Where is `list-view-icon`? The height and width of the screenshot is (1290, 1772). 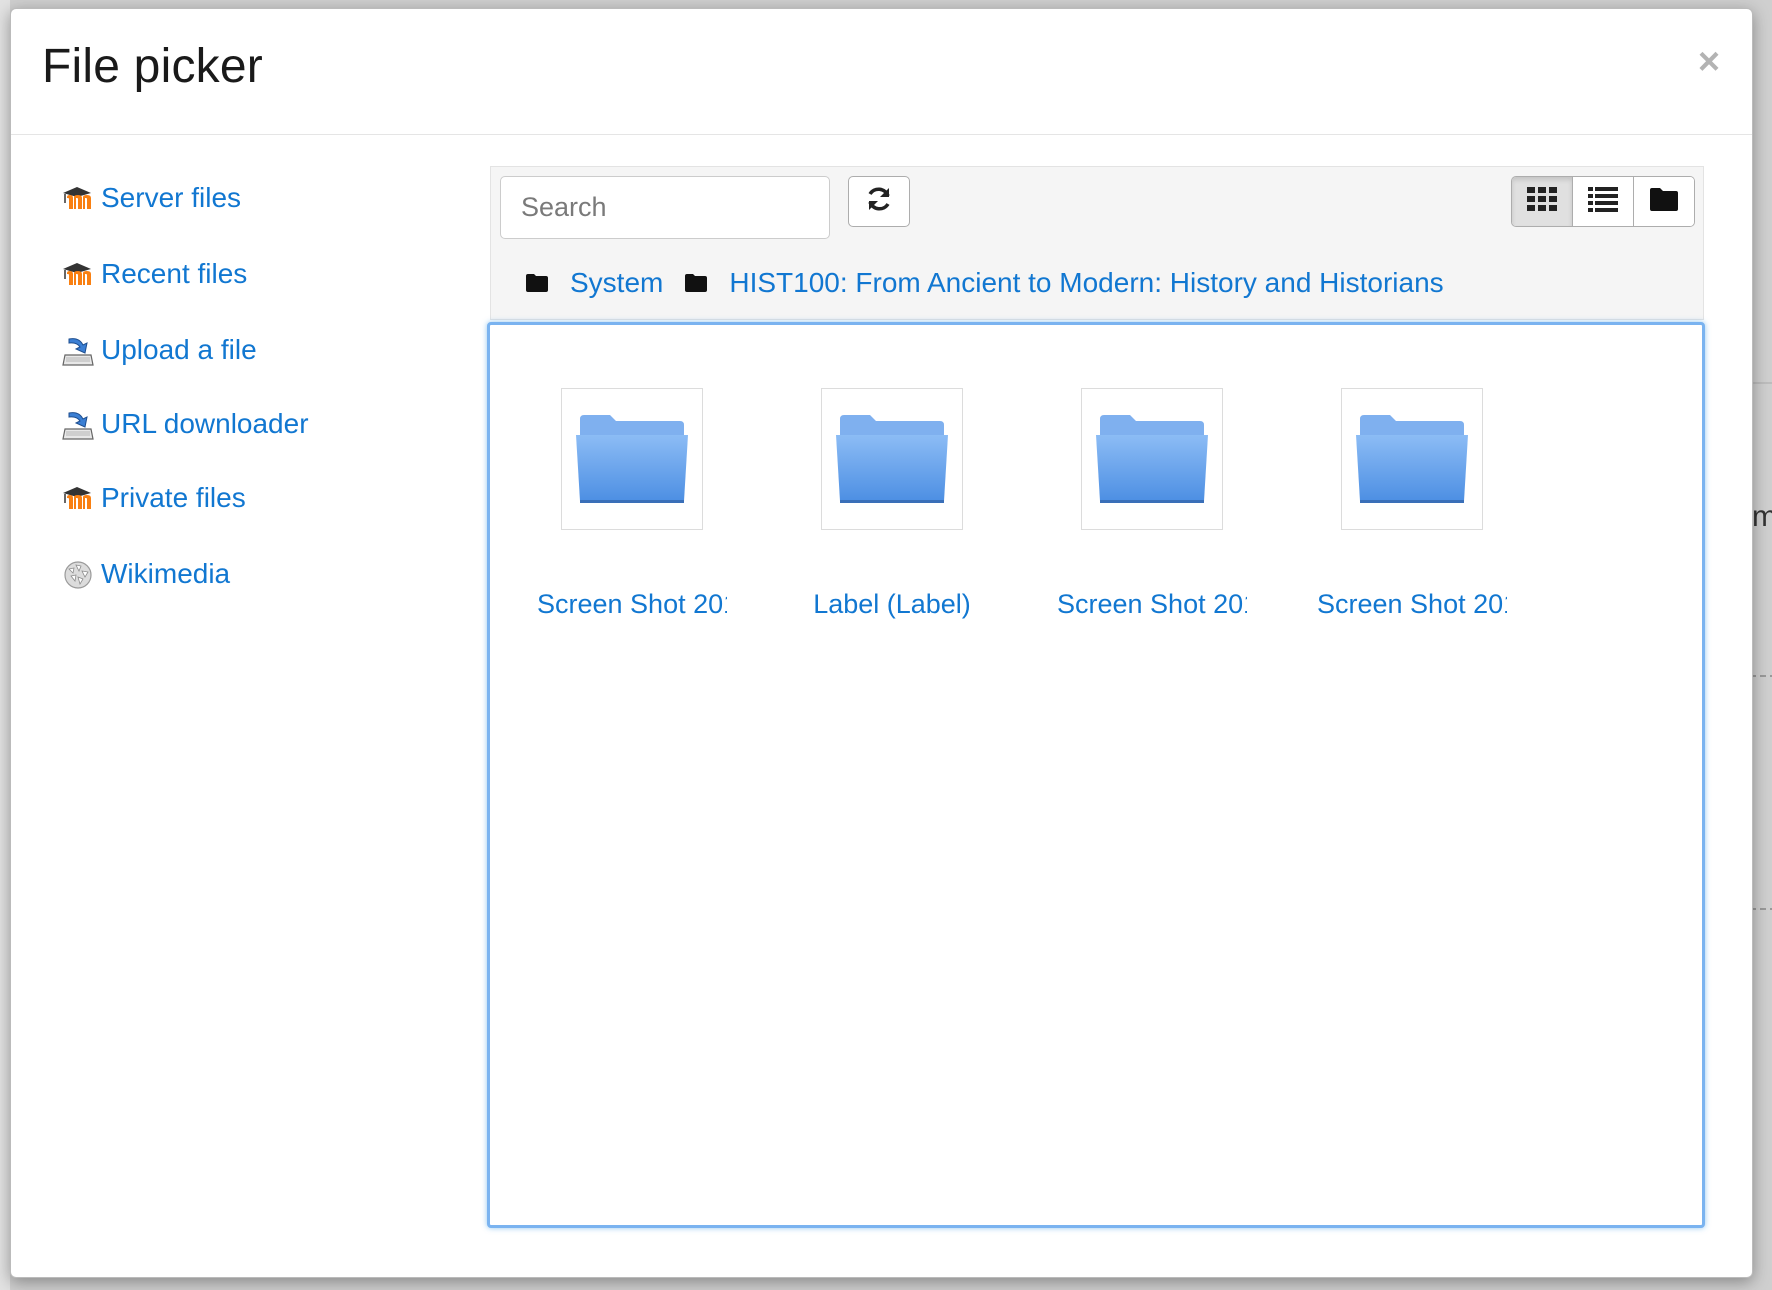 list-view-icon is located at coordinates (1603, 201).